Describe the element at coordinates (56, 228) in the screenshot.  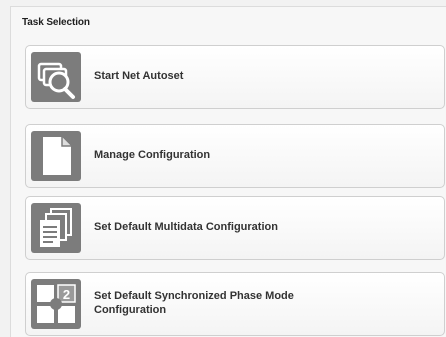
I see `multiple-documents-icon` at that location.